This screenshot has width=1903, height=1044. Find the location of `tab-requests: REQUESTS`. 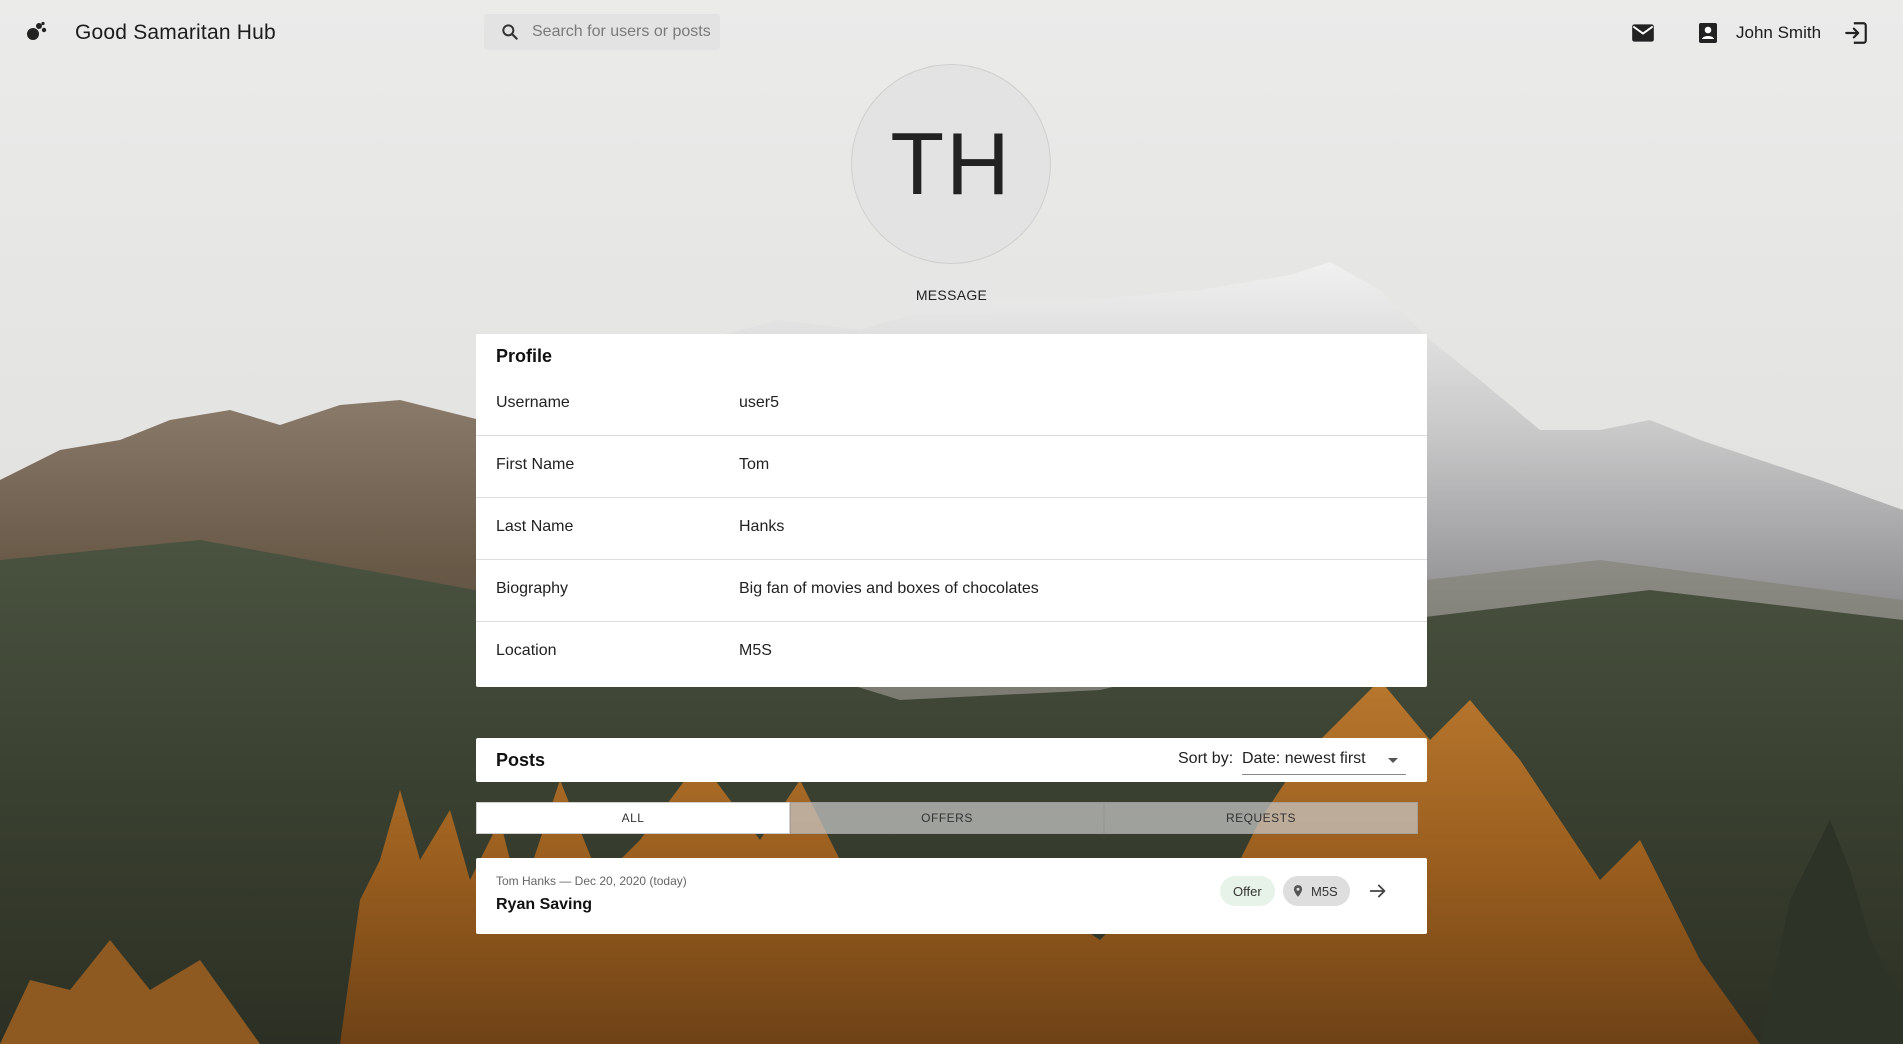

tab-requests: REQUESTS is located at coordinates (1261, 818).